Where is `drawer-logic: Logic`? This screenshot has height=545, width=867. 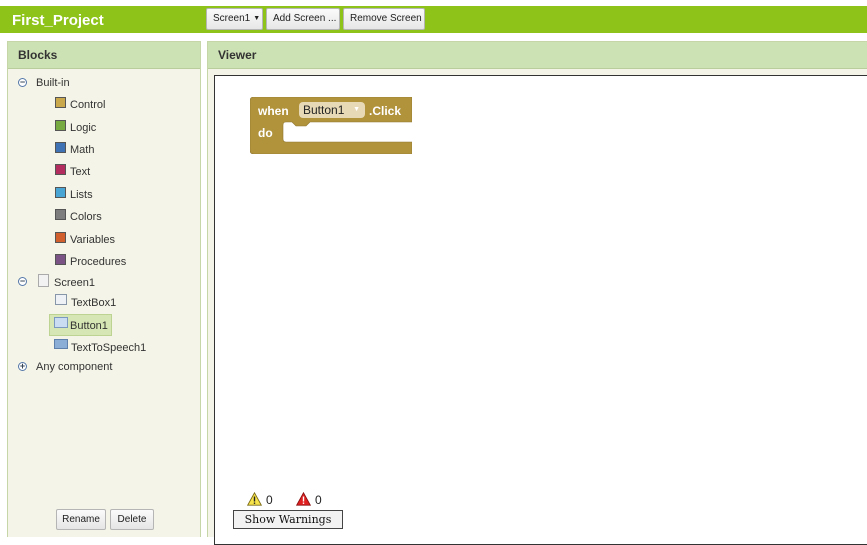
drawer-logic: Logic is located at coordinates (83, 128).